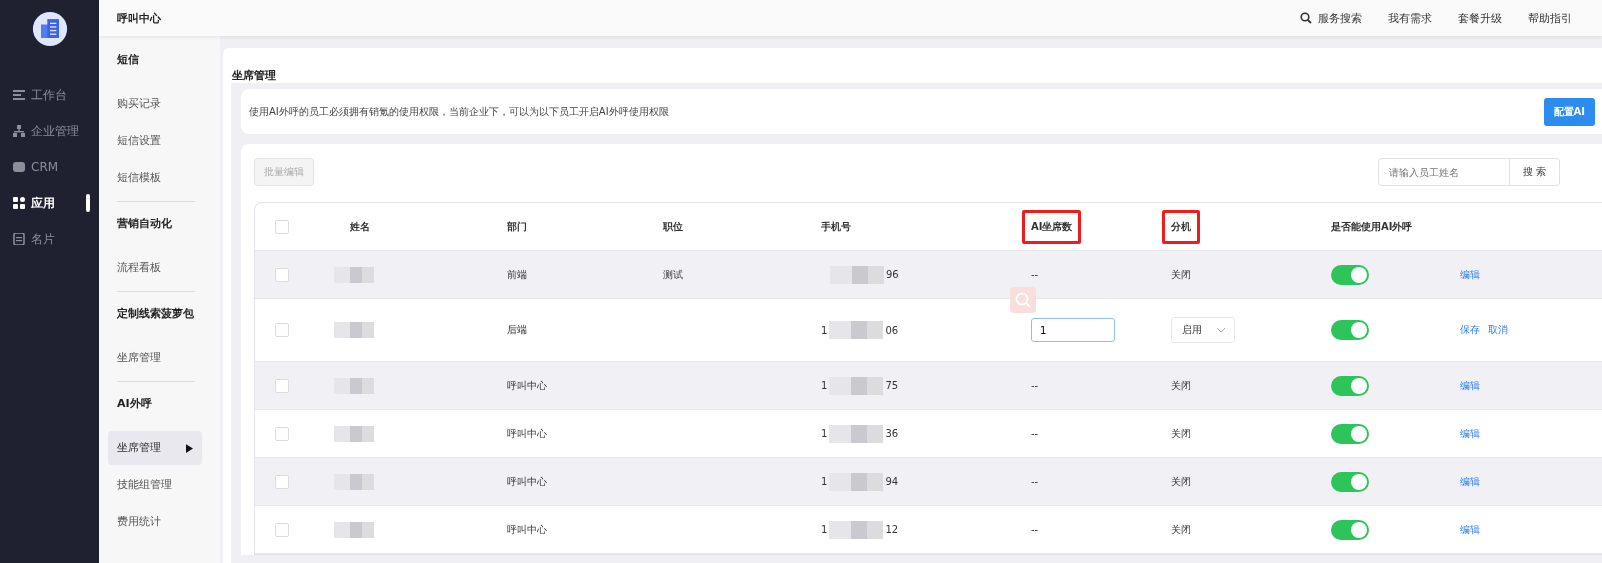 This screenshot has width=1602, height=563. What do you see at coordinates (1181, 226) in the screenshot?
I see `column-header: 分机` at bounding box center [1181, 226].